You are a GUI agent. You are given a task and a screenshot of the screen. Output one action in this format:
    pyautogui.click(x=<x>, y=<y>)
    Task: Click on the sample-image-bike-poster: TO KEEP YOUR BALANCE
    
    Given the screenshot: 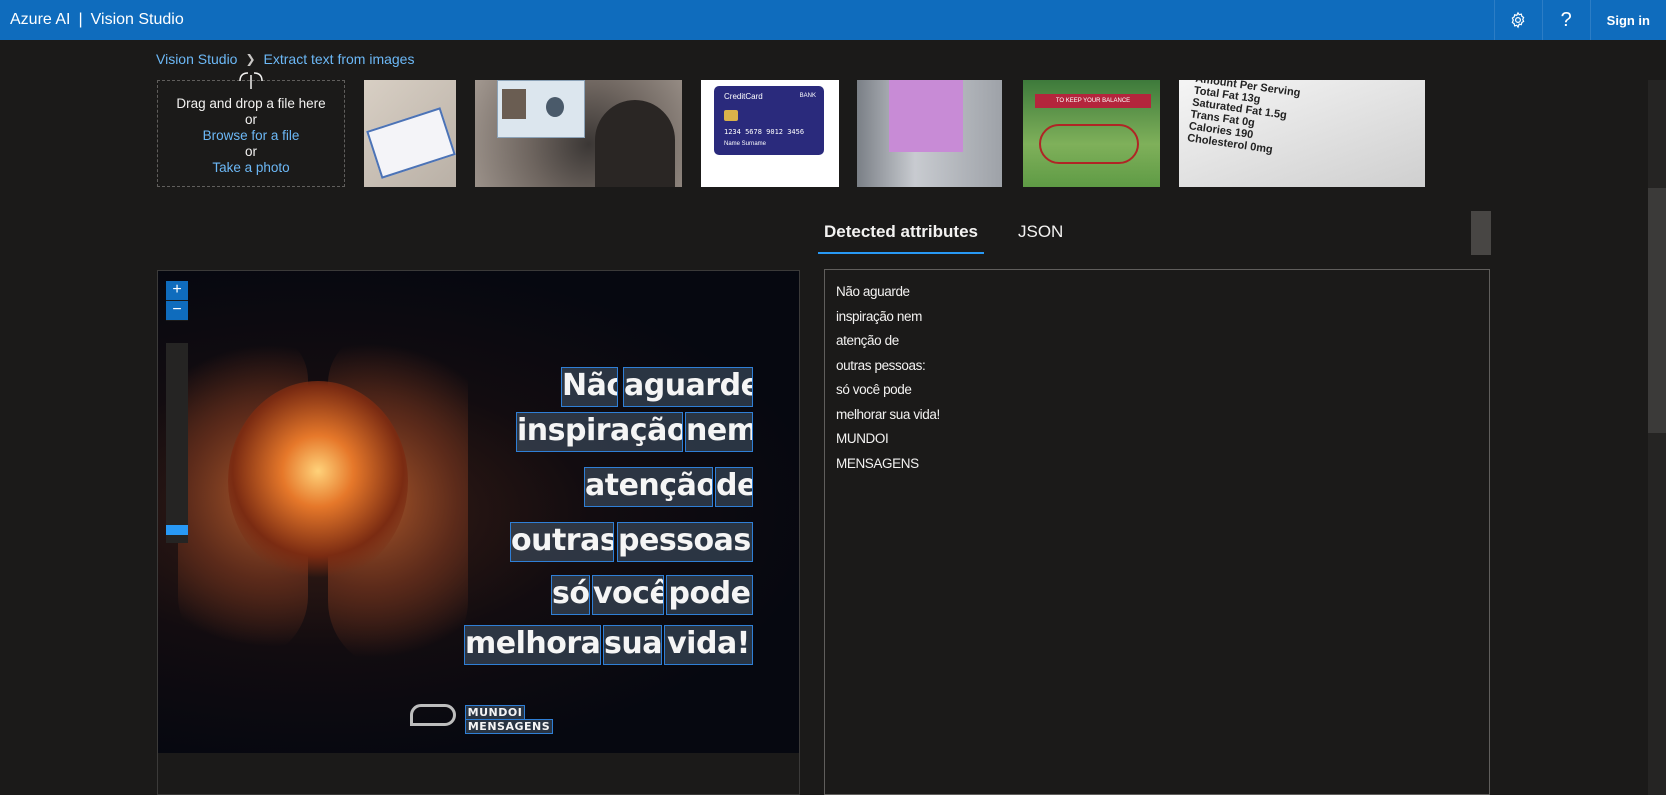 What is the action you would take?
    pyautogui.click(x=1091, y=133)
    